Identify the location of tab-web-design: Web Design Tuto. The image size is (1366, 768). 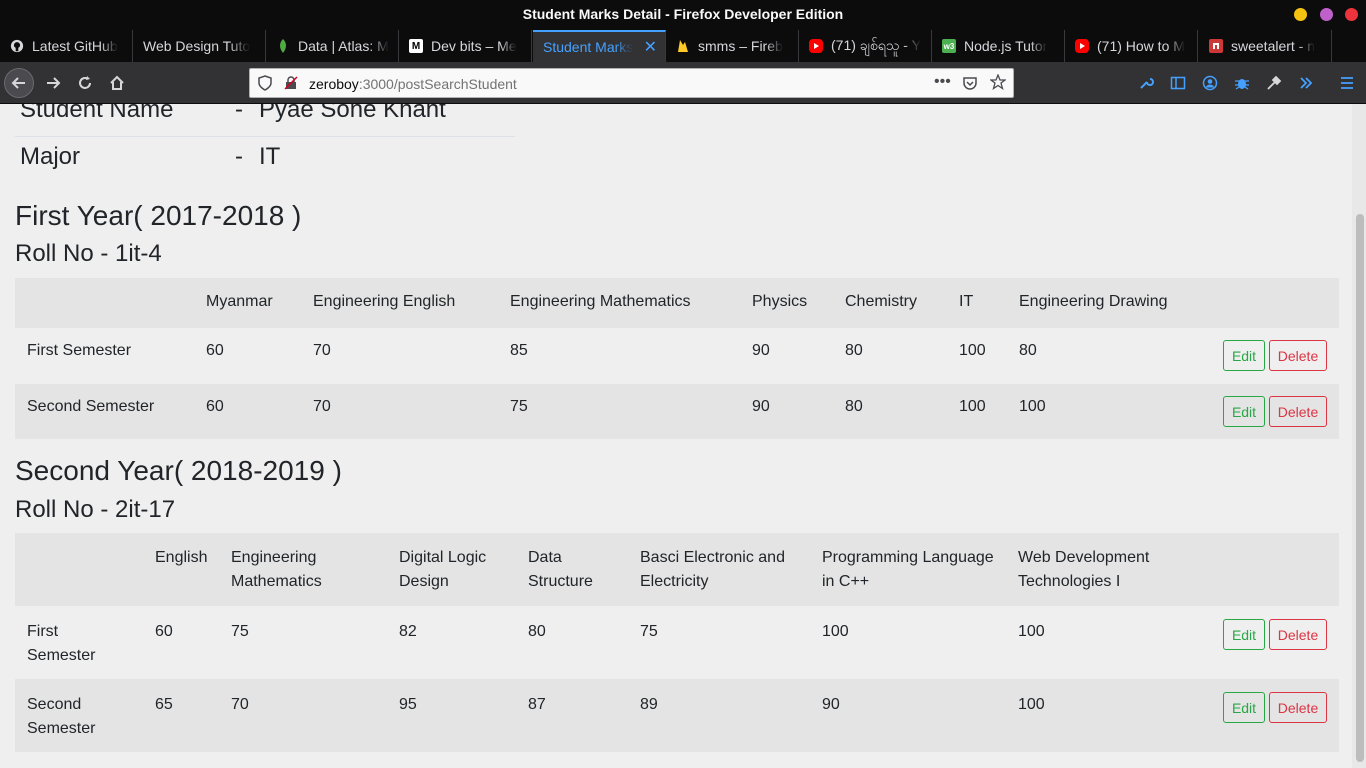
(199, 46).